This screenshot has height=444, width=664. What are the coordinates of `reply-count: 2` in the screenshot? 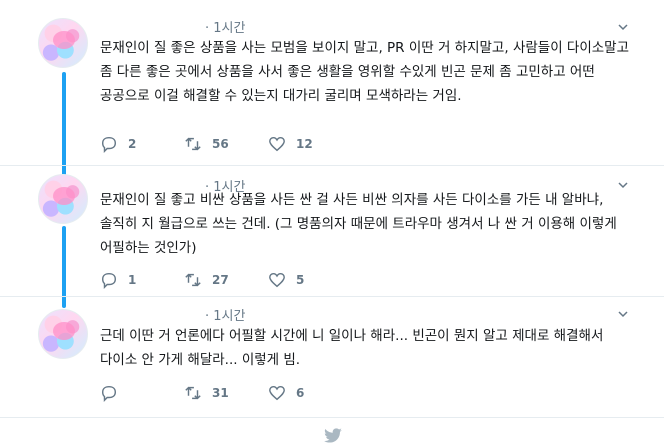 It's located at (132, 144).